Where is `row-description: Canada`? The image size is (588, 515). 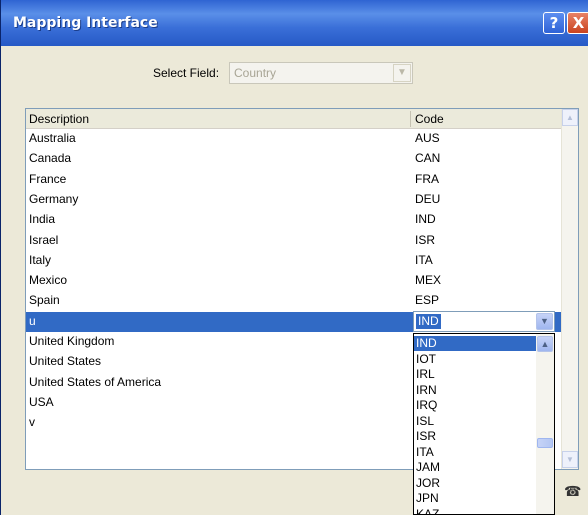
row-description: Canada is located at coordinates (50, 158).